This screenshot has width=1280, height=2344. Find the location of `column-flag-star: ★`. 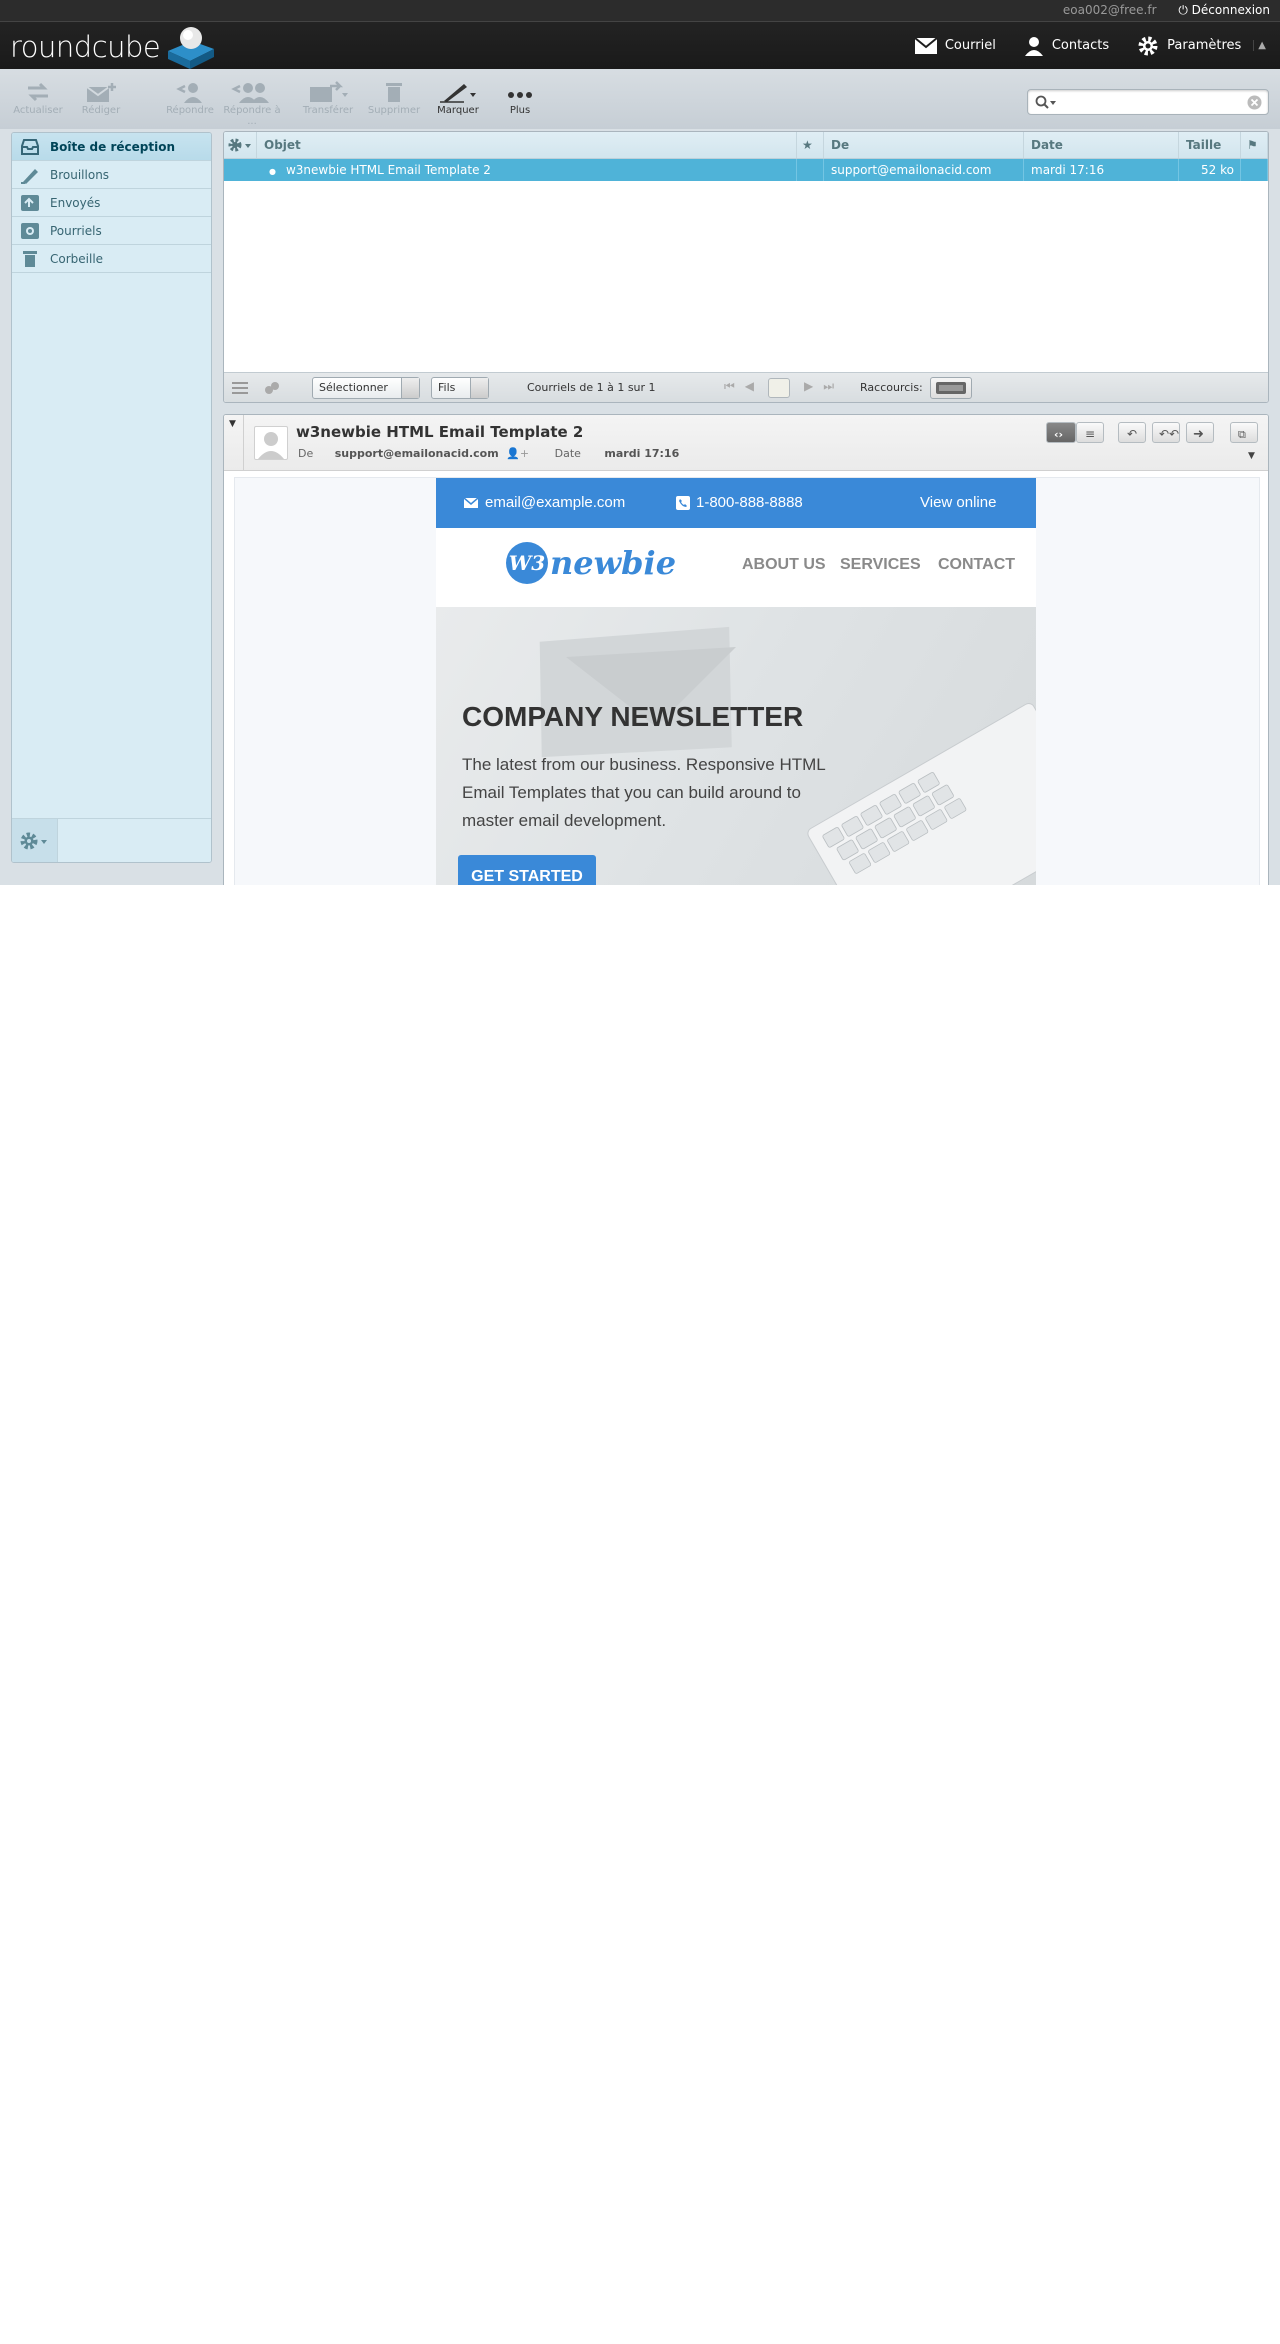

column-flag-star: ★ is located at coordinates (810, 145).